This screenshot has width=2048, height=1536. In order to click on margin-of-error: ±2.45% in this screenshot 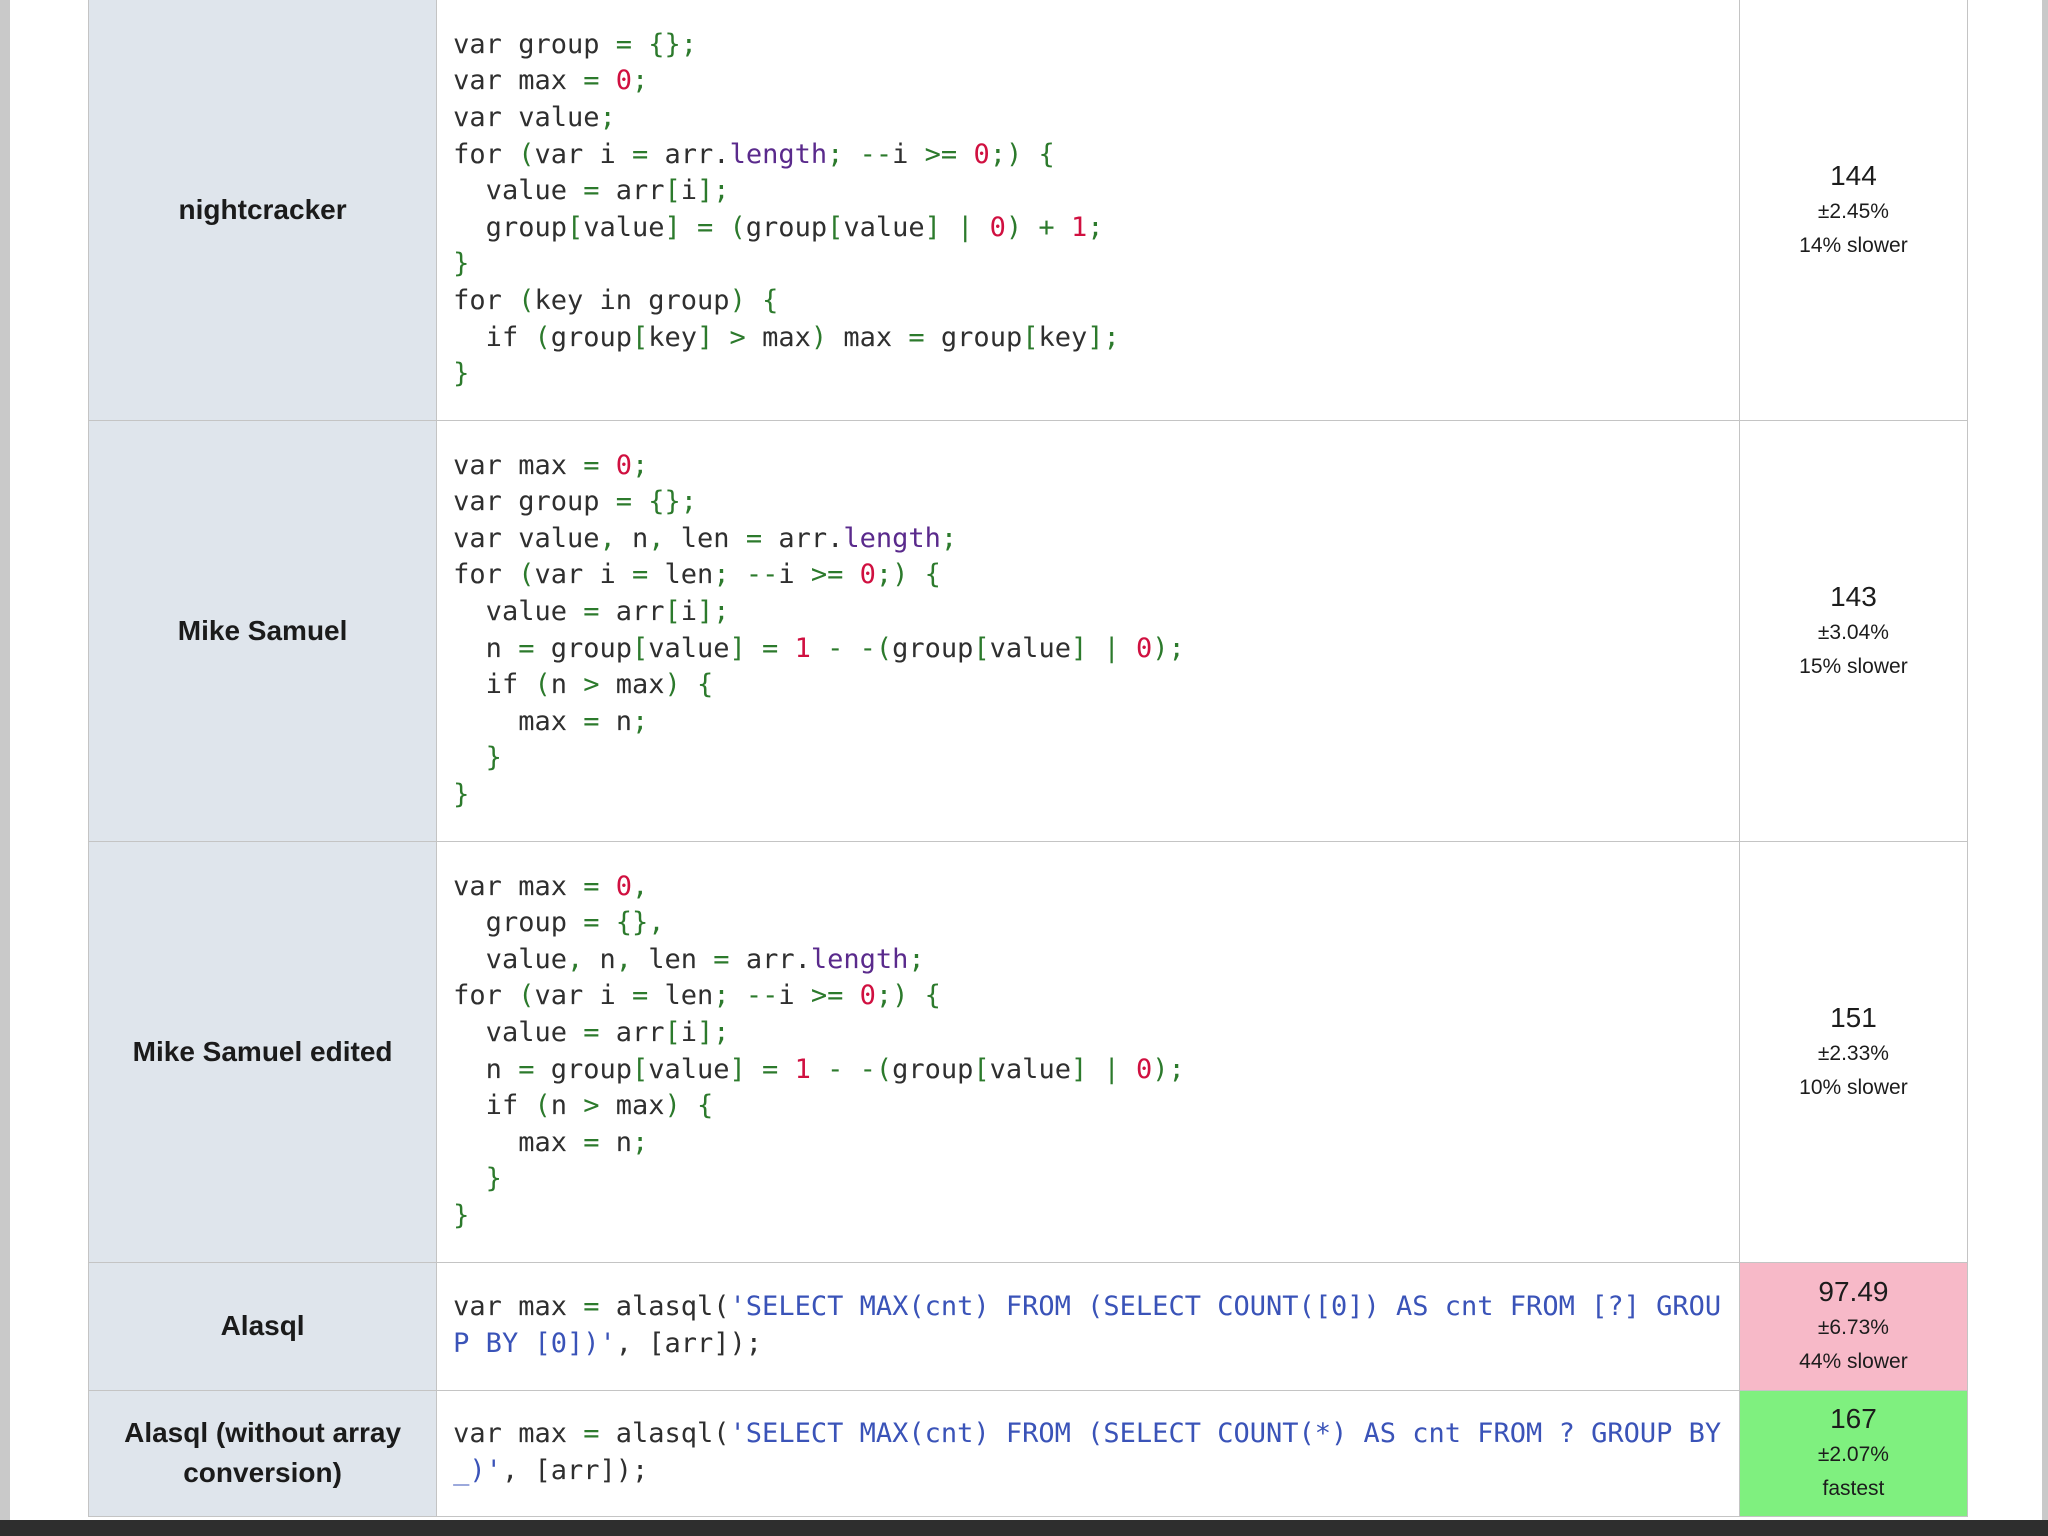, I will do `click(1853, 211)`.